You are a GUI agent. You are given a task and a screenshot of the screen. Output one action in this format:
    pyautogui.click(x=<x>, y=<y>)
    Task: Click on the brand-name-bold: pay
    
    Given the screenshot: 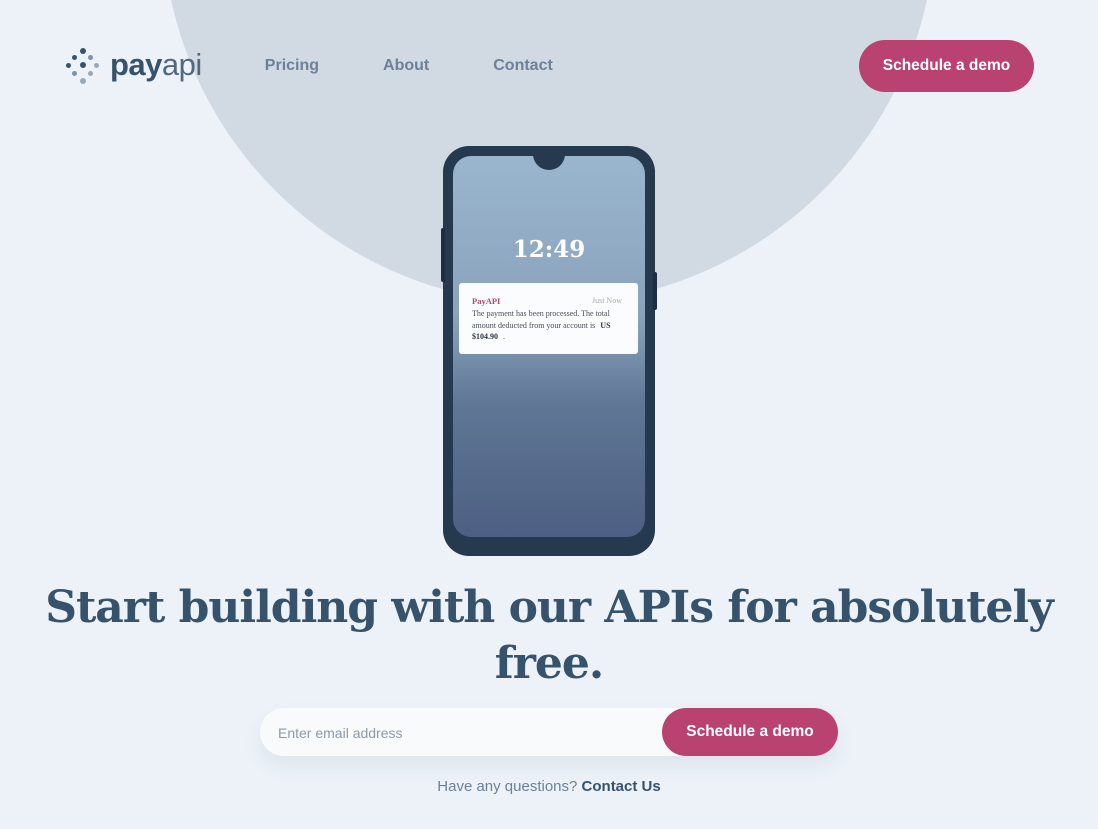 What is the action you would take?
    pyautogui.click(x=136, y=64)
    